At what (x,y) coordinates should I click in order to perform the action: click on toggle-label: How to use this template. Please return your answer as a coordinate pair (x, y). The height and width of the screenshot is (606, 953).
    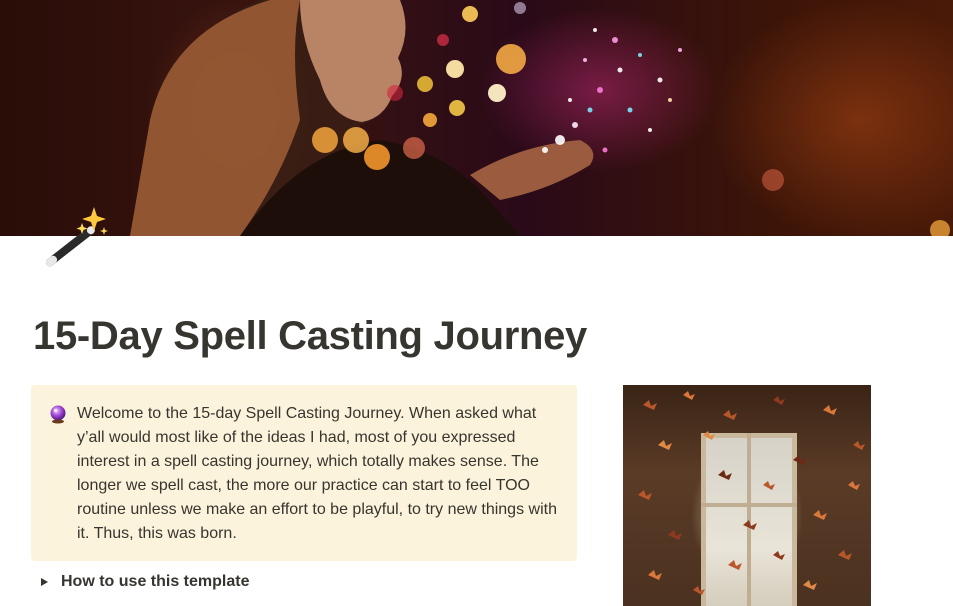
    Looking at the image, I should click on (155, 581).